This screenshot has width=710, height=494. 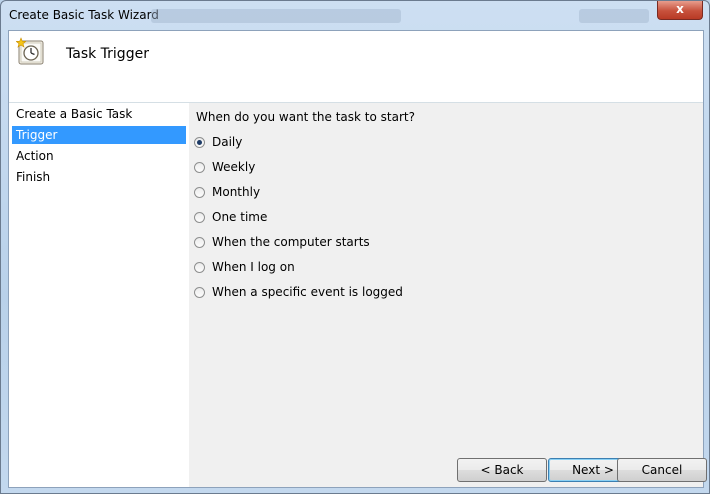 What do you see at coordinates (37, 135) in the screenshot?
I see `step-label: Trigger` at bounding box center [37, 135].